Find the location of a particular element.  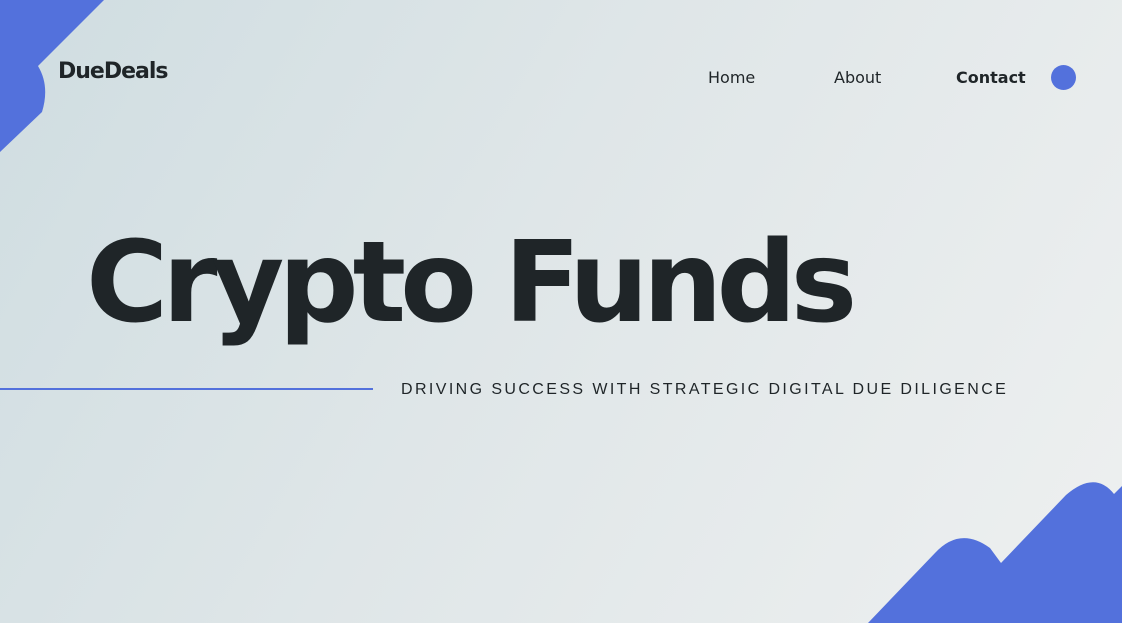

bottom-right-mountain-shape is located at coordinates (995, 552).